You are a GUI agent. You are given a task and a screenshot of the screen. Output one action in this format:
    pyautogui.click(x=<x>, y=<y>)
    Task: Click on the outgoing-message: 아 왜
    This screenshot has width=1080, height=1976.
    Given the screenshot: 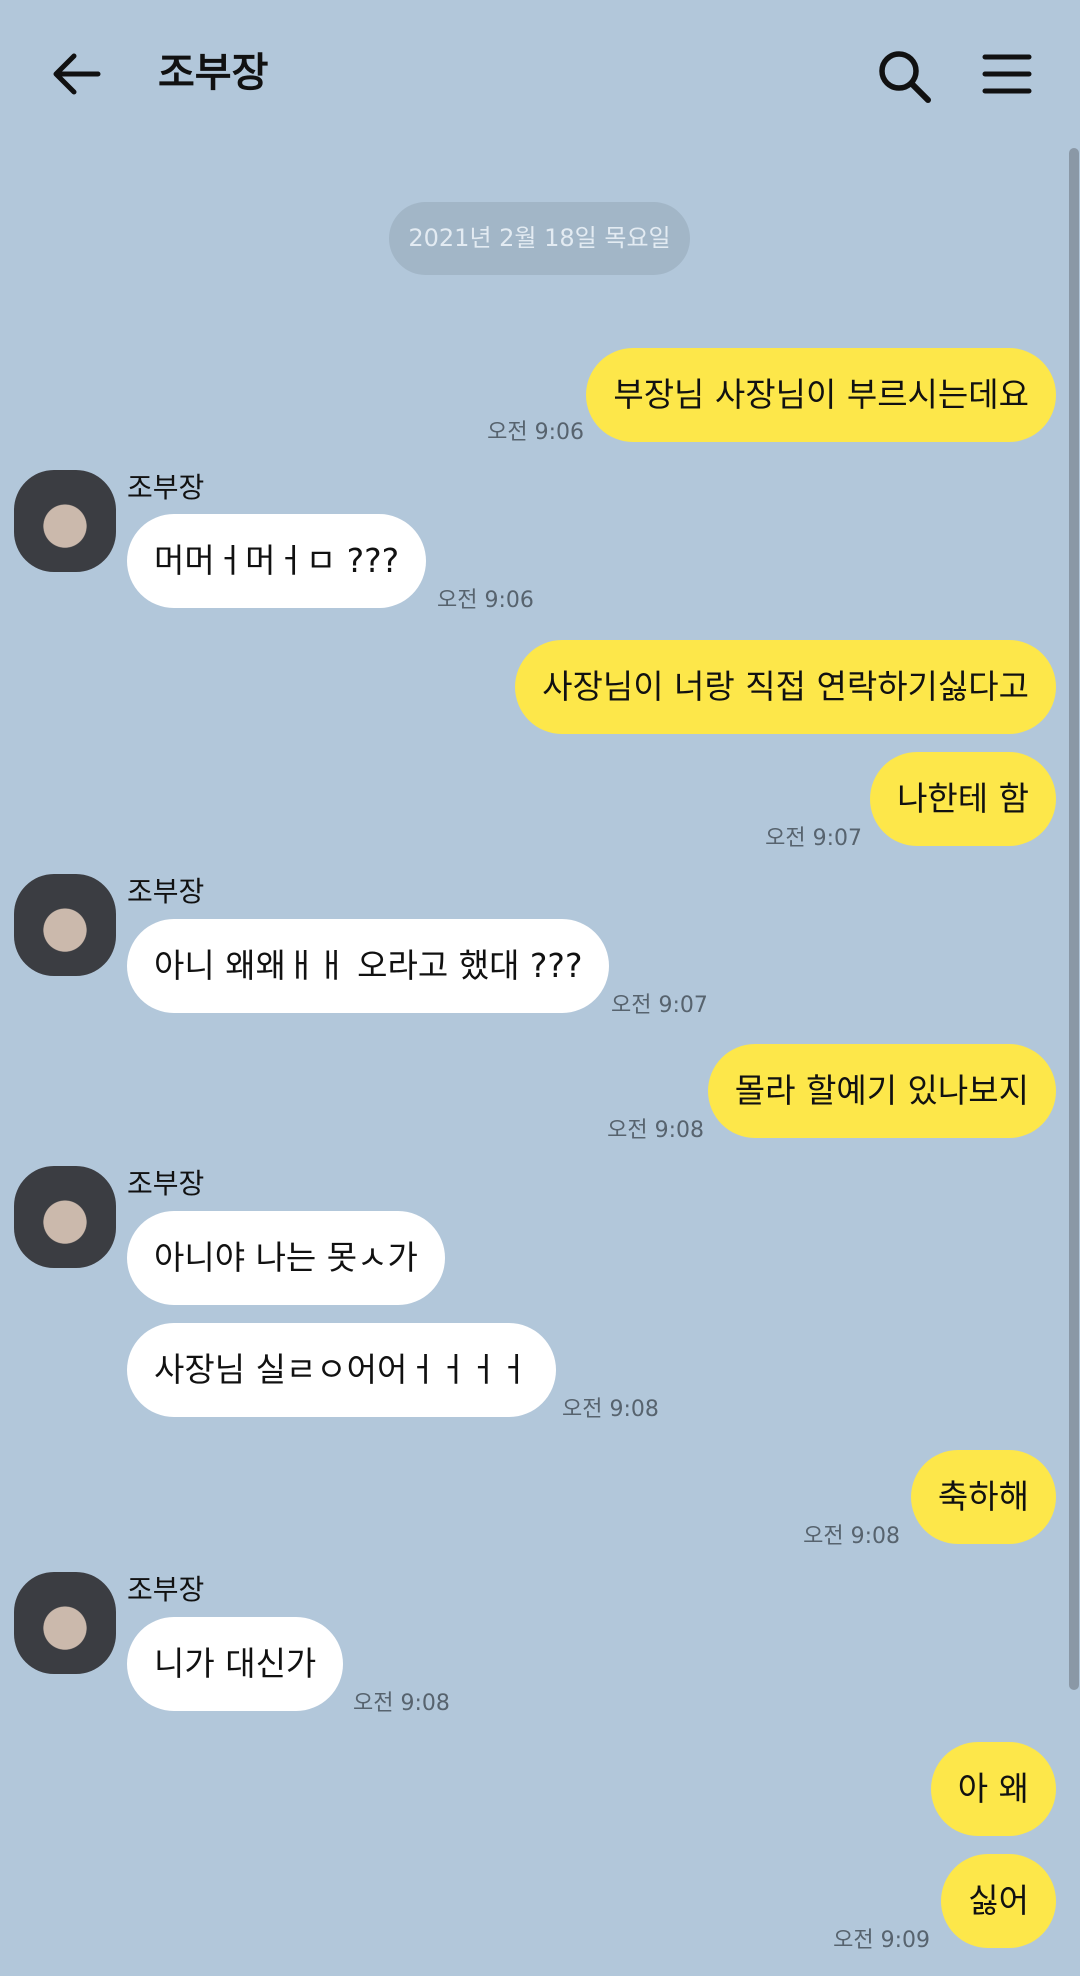 What is the action you would take?
    pyautogui.click(x=540, y=1789)
    